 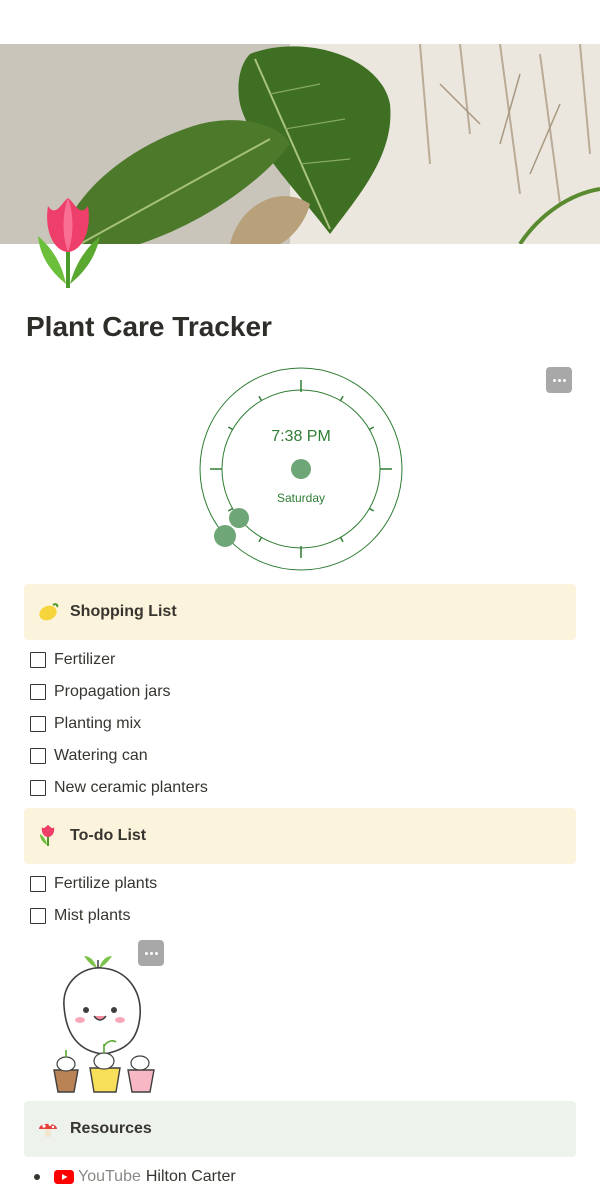 I want to click on resource-link: Hilton Carter, so click(x=191, y=1177).